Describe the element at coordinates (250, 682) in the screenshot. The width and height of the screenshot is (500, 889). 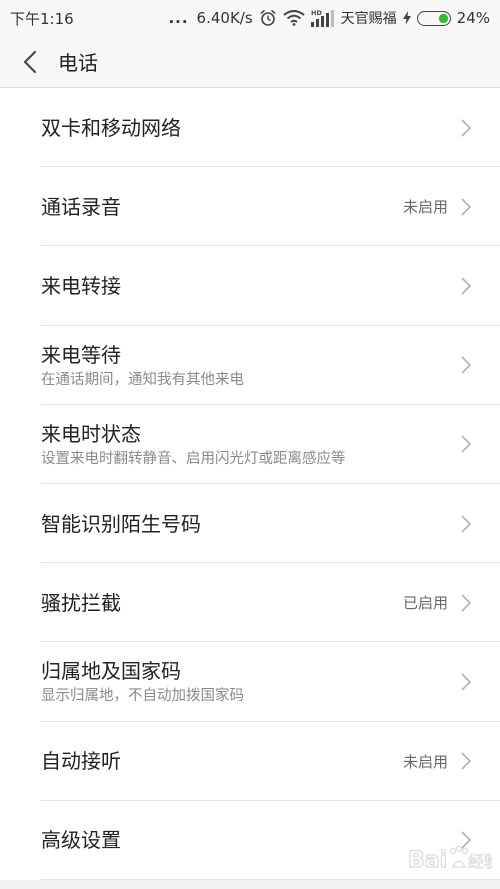
I see `setting-location-country-code: 归属地及国家码 显示归属地，不自动加拨国家码` at that location.